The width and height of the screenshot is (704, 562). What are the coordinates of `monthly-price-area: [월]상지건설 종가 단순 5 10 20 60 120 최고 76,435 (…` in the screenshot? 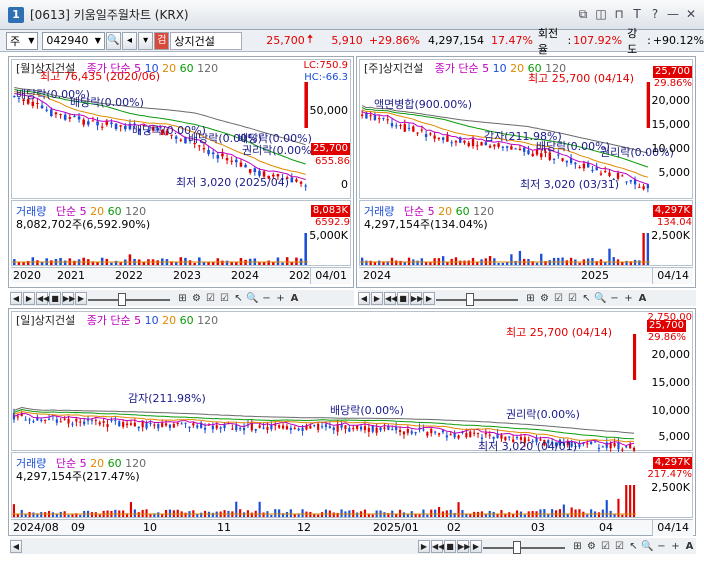 It's located at (181, 129).